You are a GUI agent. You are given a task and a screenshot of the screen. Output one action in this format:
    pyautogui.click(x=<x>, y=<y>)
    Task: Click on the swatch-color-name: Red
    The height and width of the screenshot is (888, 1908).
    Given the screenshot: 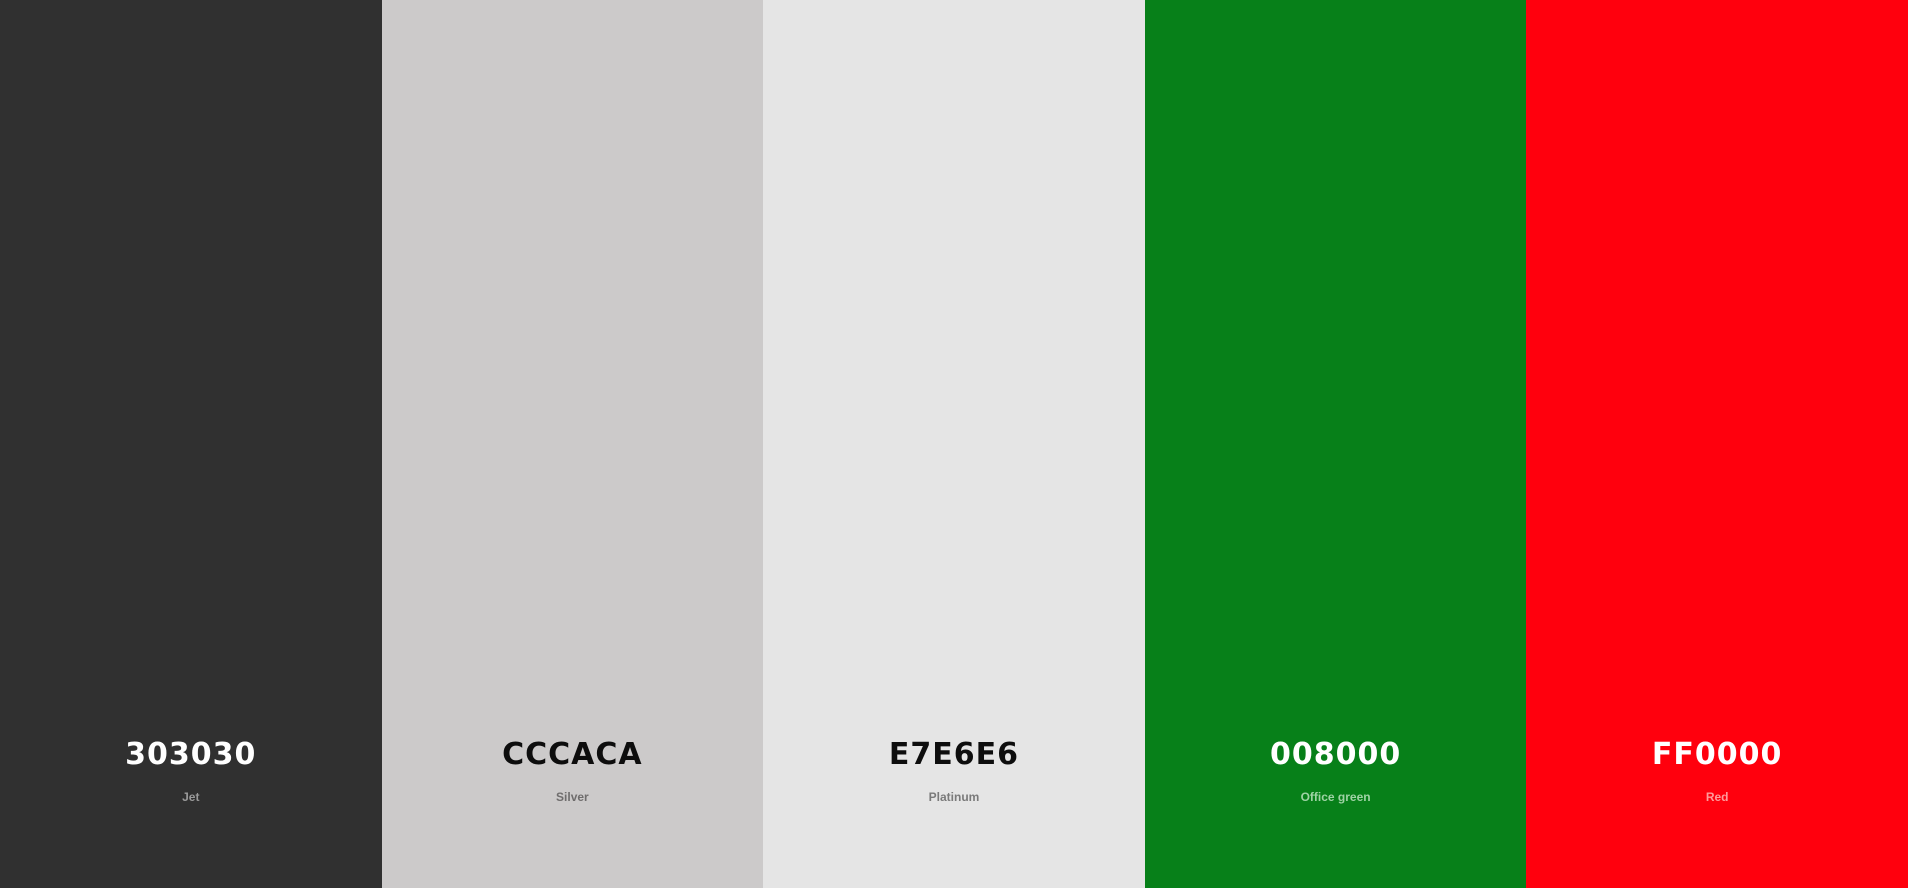 What is the action you would take?
    pyautogui.click(x=1717, y=797)
    